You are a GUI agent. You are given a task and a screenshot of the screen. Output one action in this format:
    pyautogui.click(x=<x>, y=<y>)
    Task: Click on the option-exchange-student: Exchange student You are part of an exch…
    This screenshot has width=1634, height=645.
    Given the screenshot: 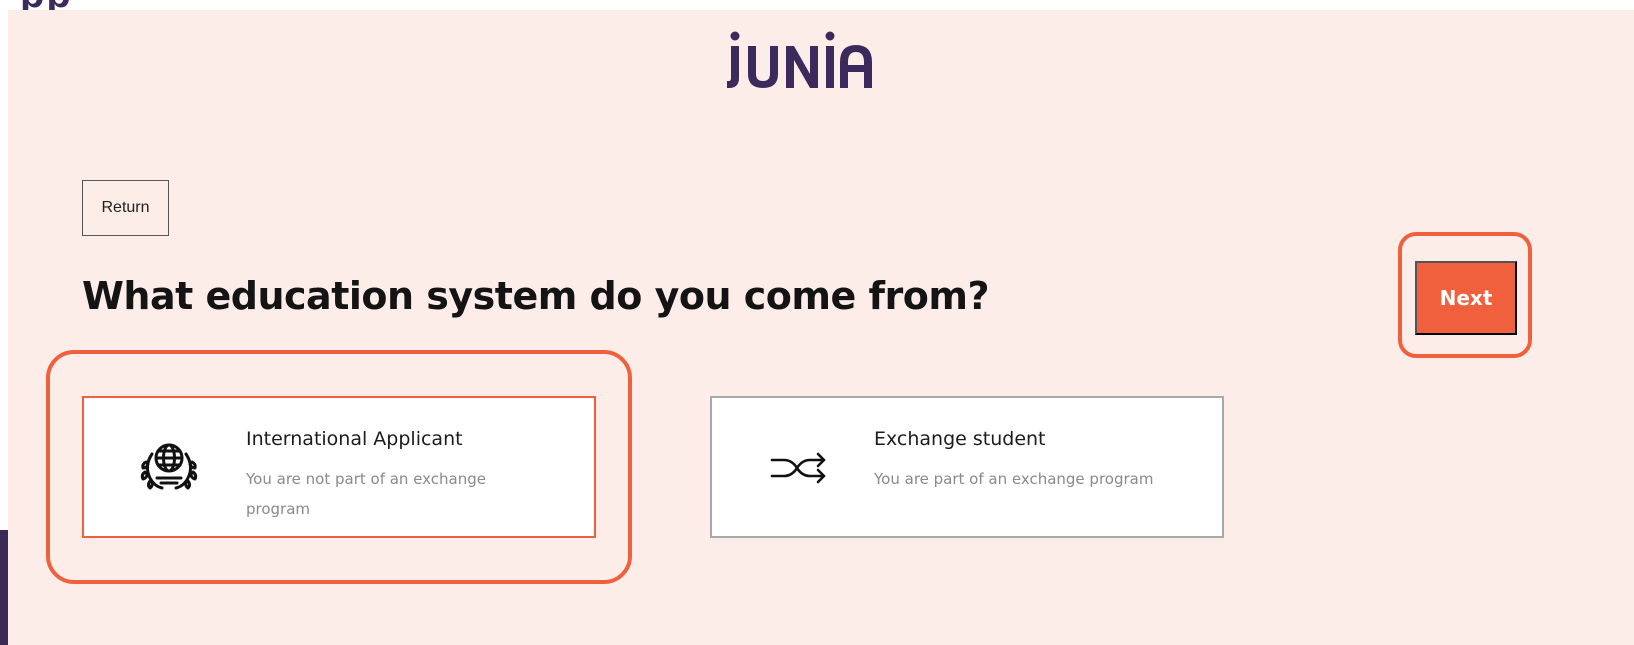 What is the action you would take?
    pyautogui.click(x=967, y=467)
    